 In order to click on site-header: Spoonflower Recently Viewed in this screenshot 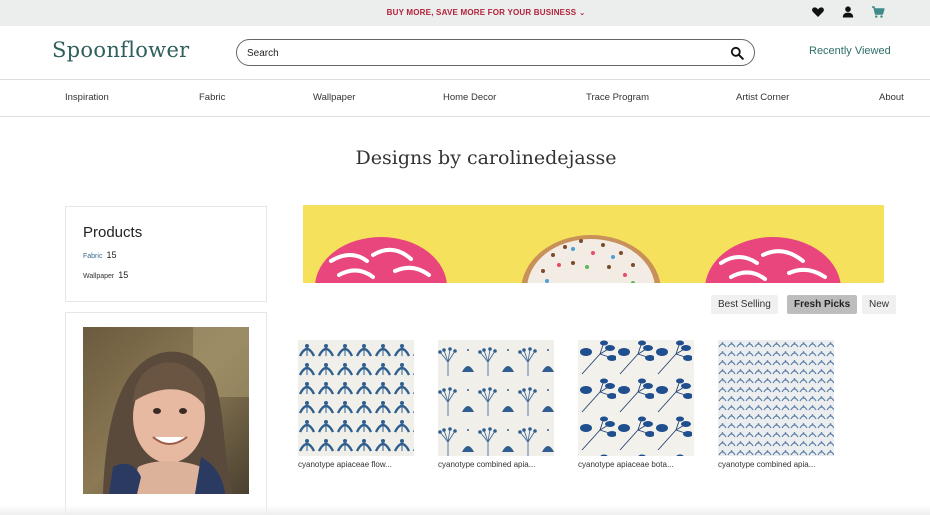, I will do `click(465, 53)`.